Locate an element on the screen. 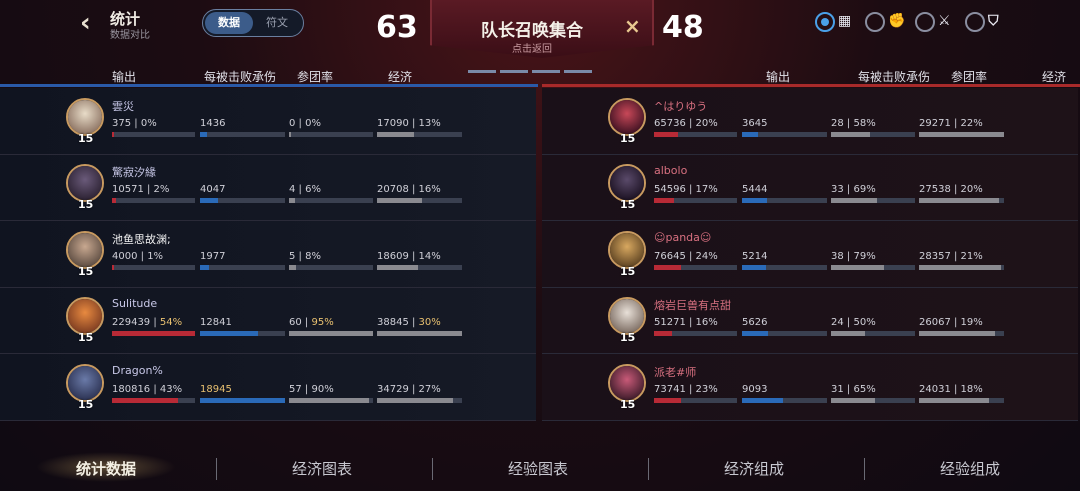 This screenshot has height=491, width=1080. player-row: 15 雲災 375 | 0% 1436 0 | 0% 17090 | 13% is located at coordinates (268, 121).